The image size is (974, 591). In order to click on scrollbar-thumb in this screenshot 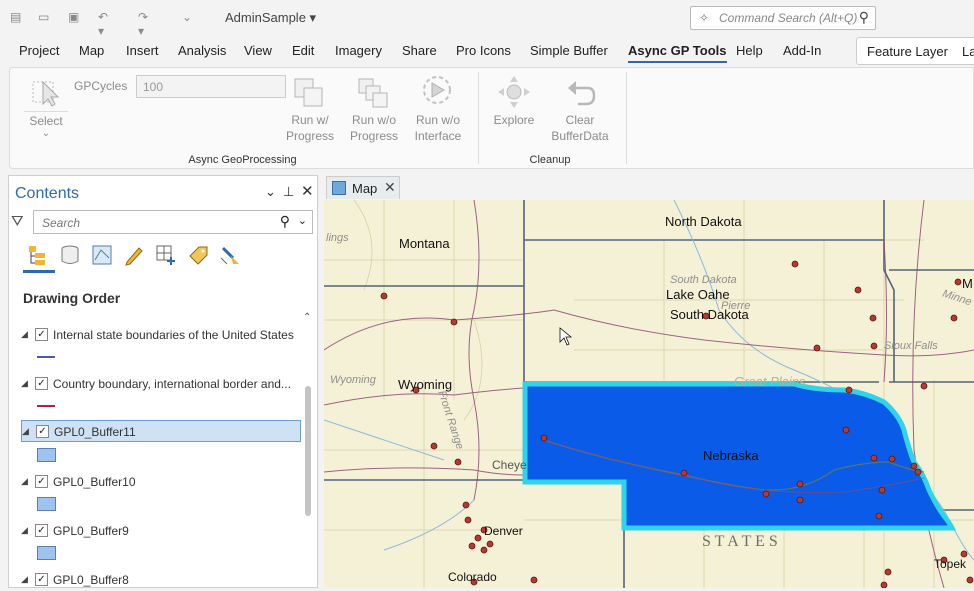, I will do `click(308, 451)`.